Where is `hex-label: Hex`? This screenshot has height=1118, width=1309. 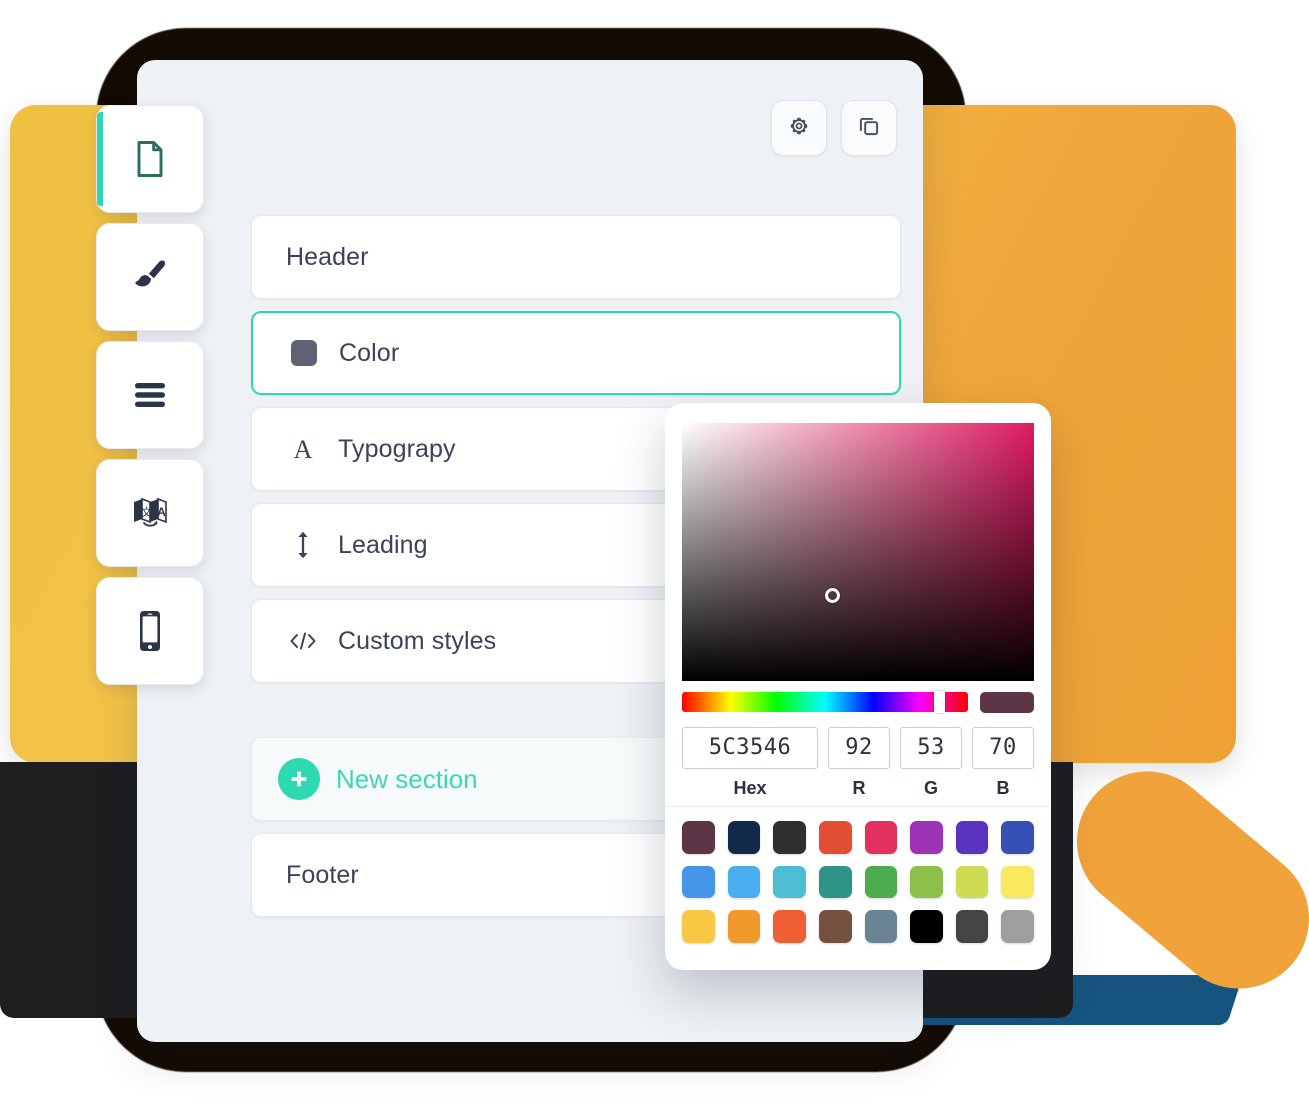 hex-label: Hex is located at coordinates (750, 788).